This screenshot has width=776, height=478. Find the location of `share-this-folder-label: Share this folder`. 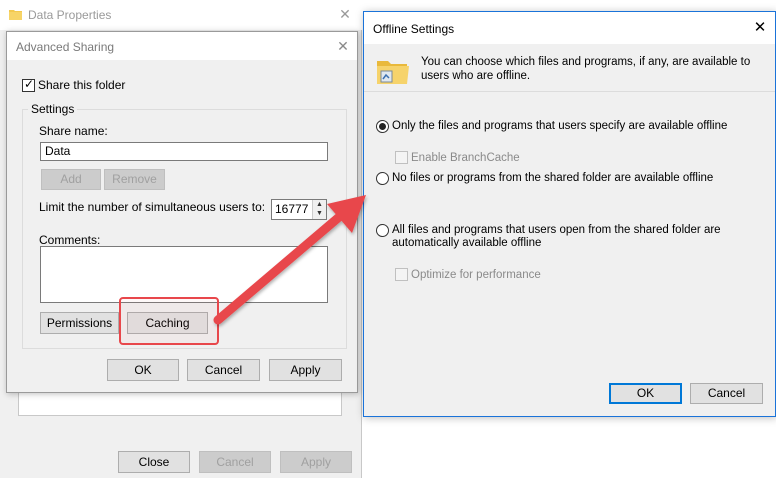

share-this-folder-label: Share this folder is located at coordinates (82, 85).